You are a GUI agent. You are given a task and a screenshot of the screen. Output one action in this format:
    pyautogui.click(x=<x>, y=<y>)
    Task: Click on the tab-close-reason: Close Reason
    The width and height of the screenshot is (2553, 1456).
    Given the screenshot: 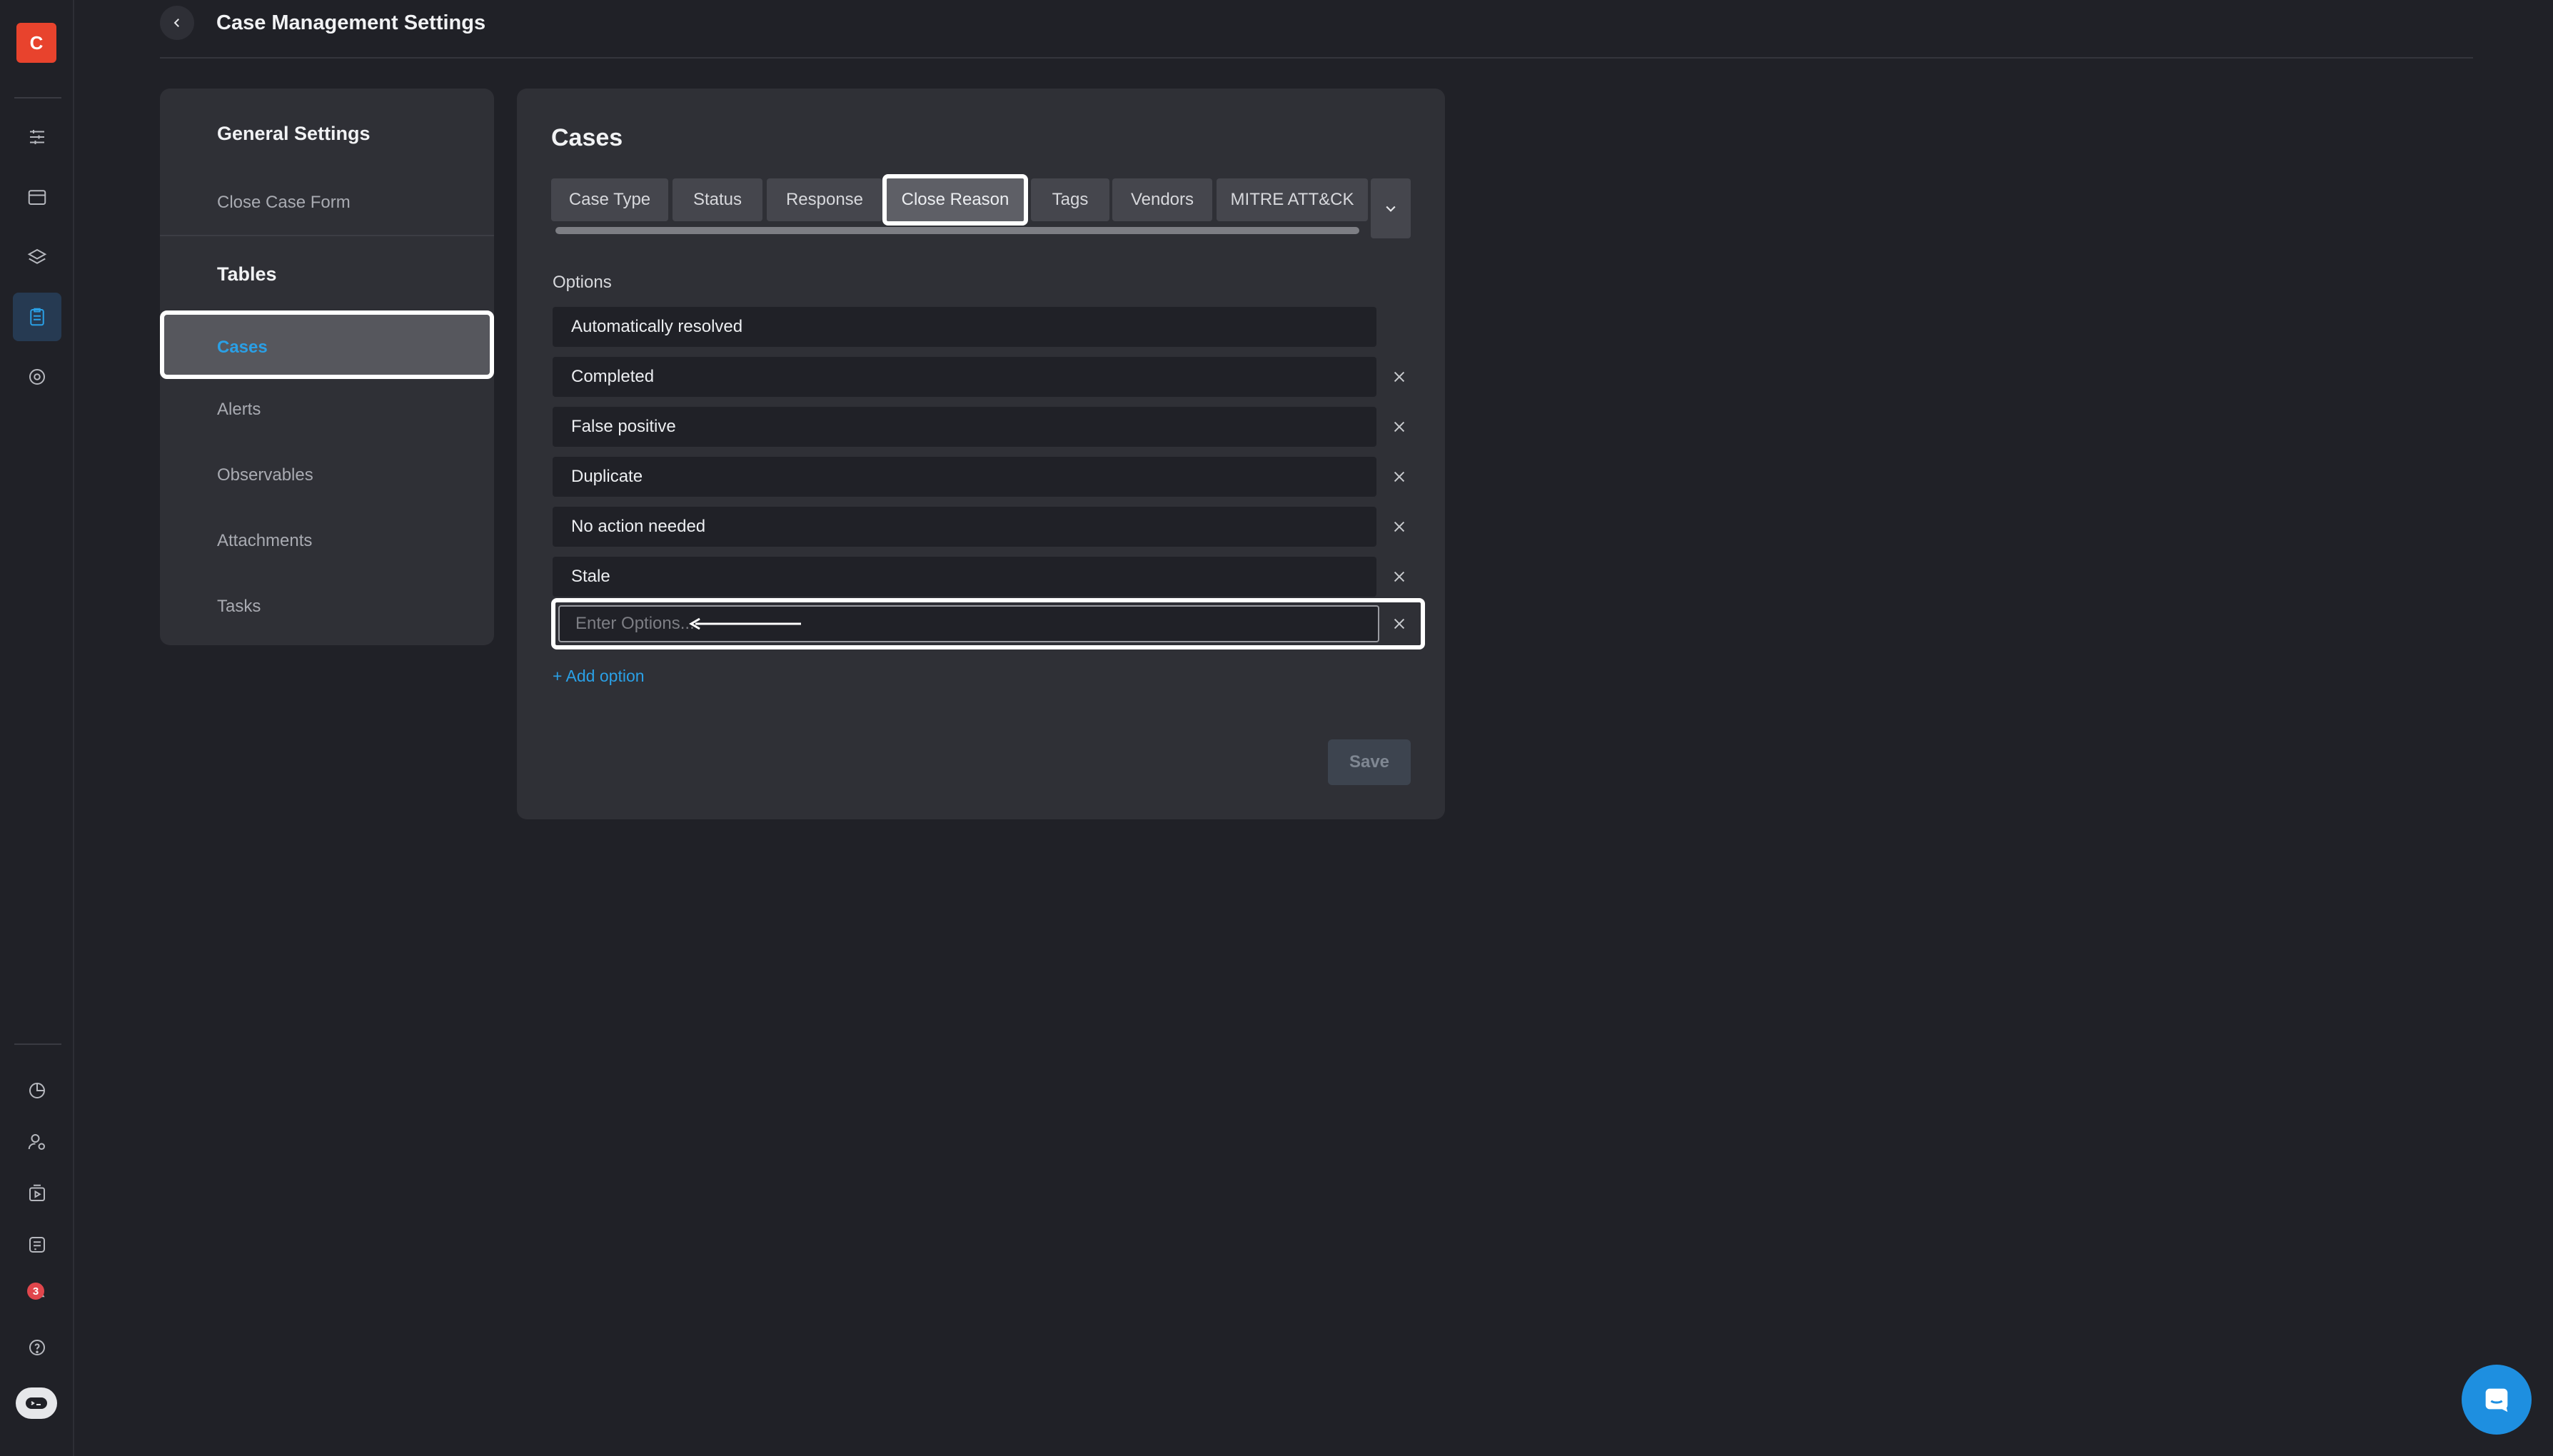 What is the action you would take?
    pyautogui.click(x=955, y=200)
    